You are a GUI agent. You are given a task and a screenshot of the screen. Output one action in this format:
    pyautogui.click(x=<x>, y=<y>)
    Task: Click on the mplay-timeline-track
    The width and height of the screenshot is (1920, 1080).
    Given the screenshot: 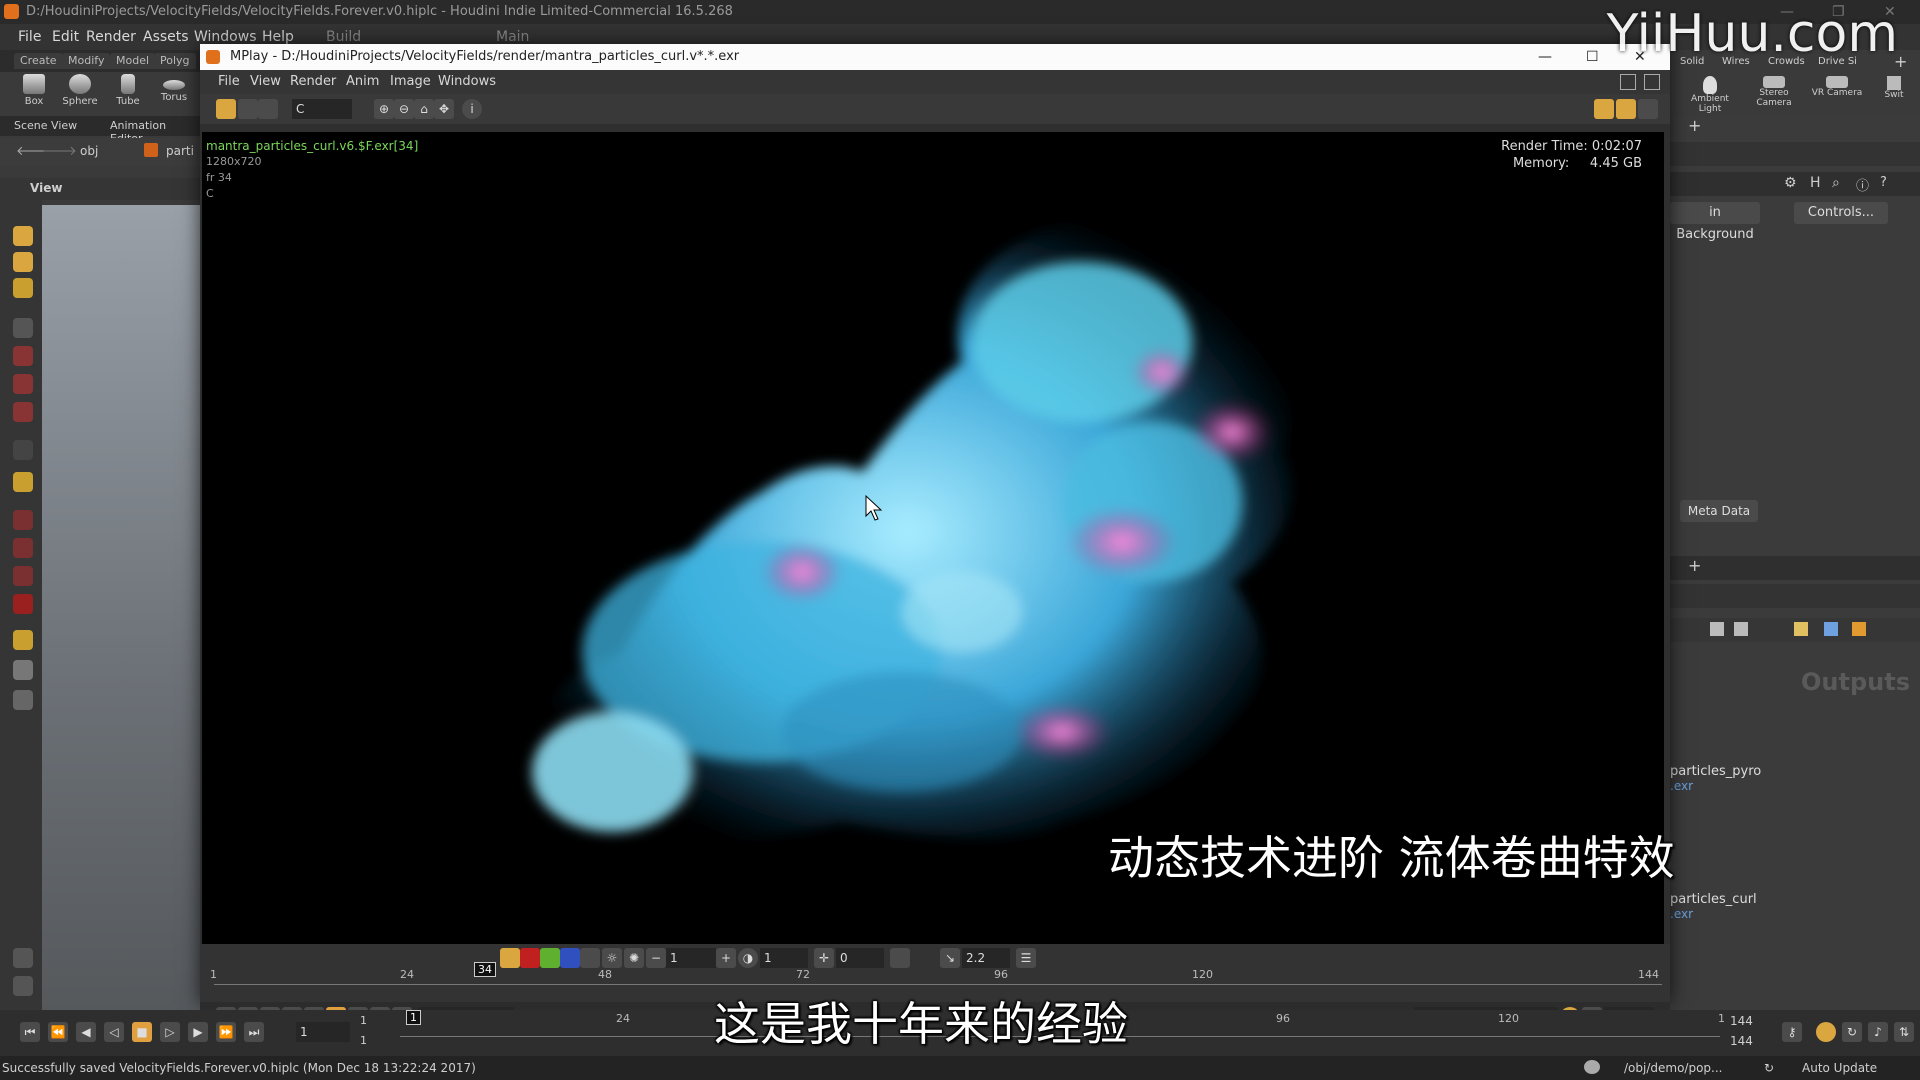 What is the action you would take?
    pyautogui.click(x=938, y=984)
    